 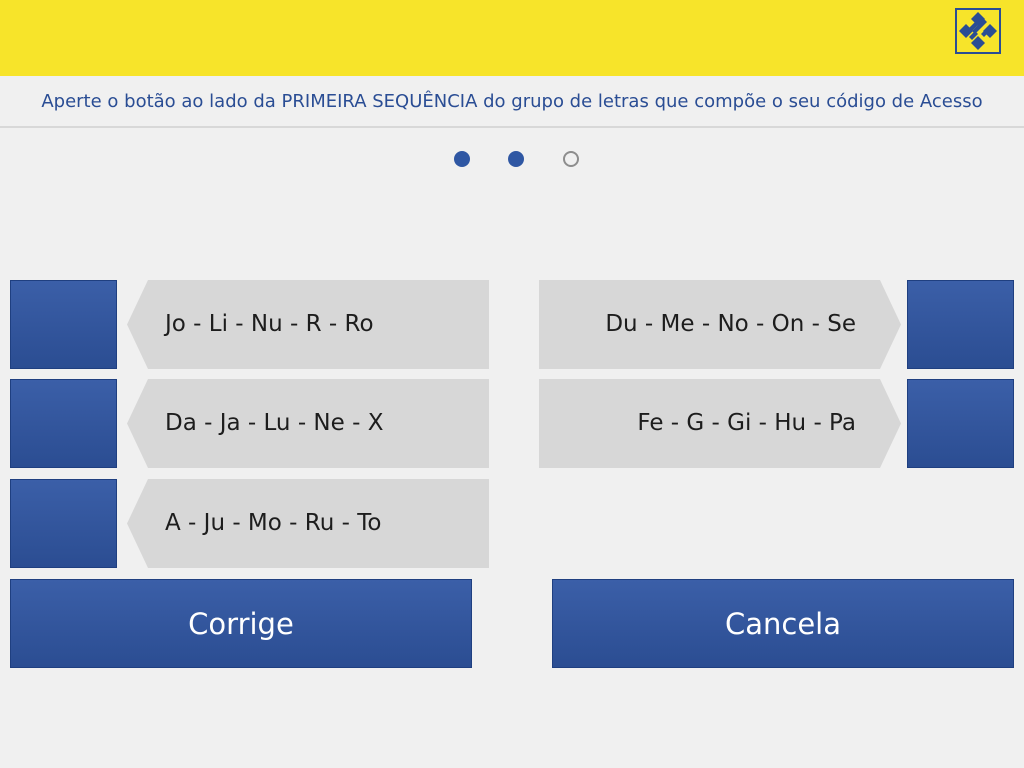 What do you see at coordinates (783, 623) in the screenshot?
I see `cancela-button: Cancela` at bounding box center [783, 623].